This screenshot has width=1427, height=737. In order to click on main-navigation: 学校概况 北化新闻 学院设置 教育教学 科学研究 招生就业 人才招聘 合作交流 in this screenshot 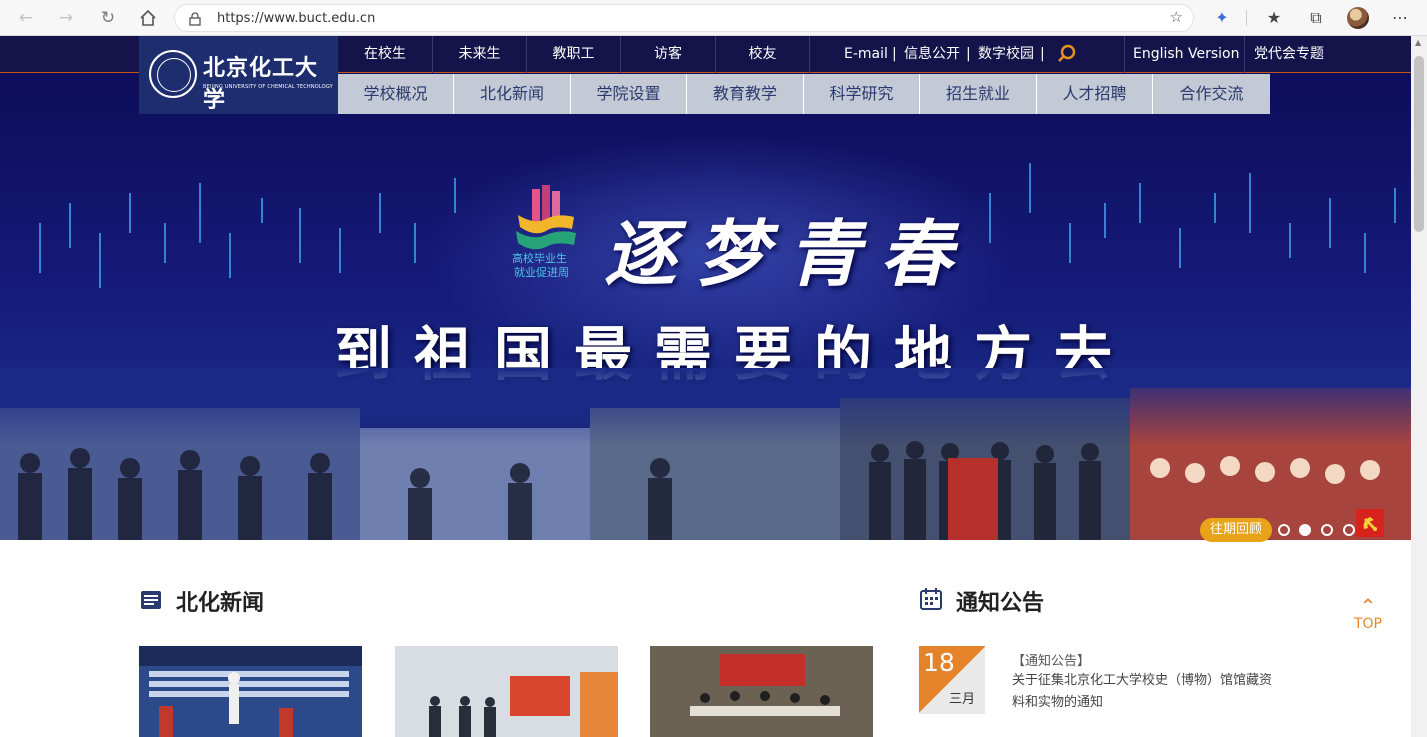, I will do `click(804, 94)`.